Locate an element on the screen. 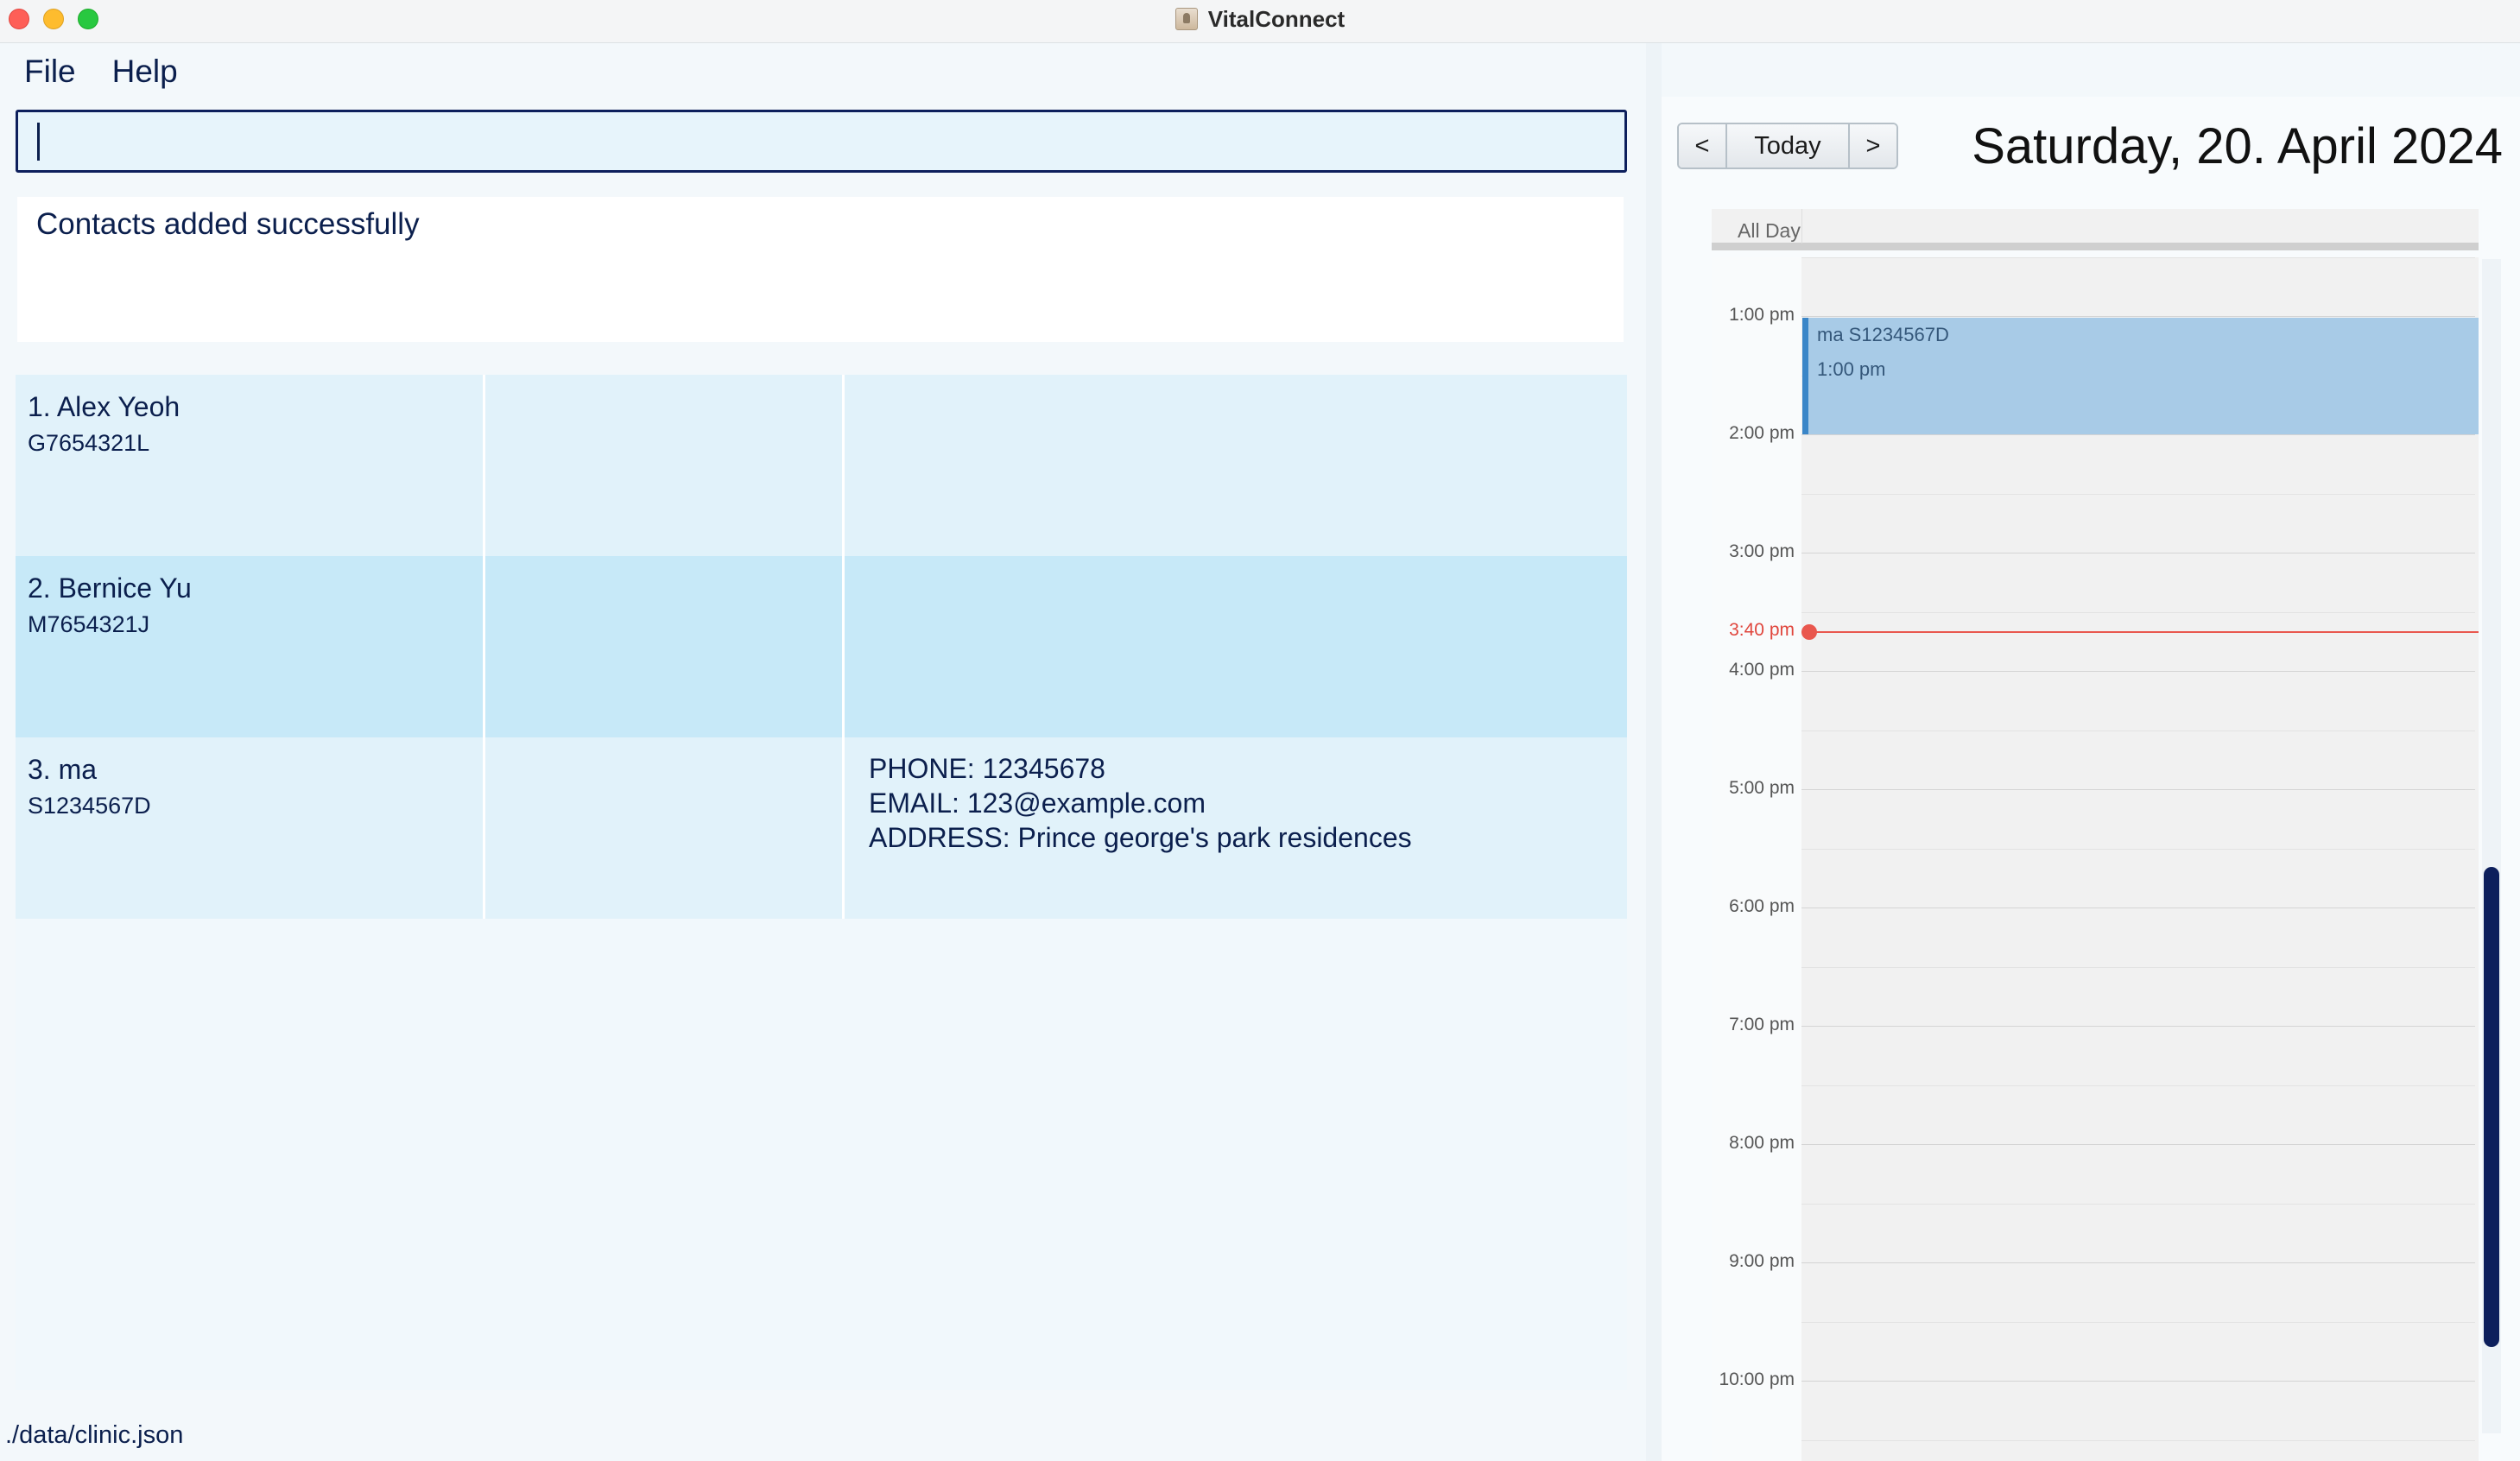 This screenshot has height=1461, width=2520. hour-label: 2:00 pm is located at coordinates (1762, 433).